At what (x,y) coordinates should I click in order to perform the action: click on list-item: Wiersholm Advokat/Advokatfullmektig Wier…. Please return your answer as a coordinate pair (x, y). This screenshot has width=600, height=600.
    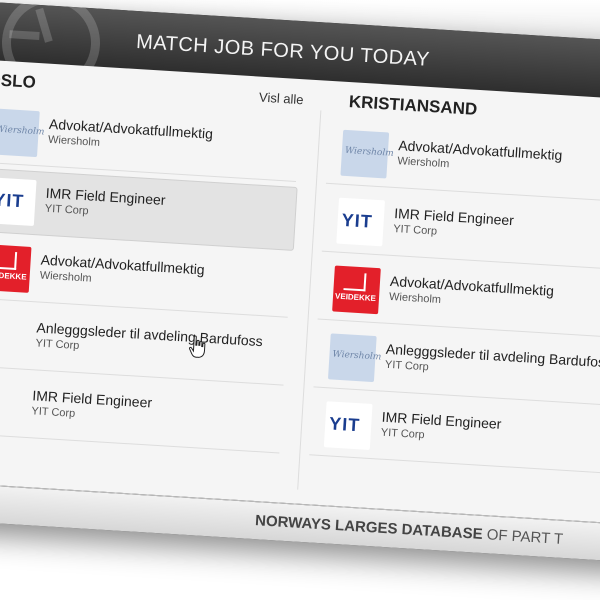
    Looking at the image, I should click on (150, 140).